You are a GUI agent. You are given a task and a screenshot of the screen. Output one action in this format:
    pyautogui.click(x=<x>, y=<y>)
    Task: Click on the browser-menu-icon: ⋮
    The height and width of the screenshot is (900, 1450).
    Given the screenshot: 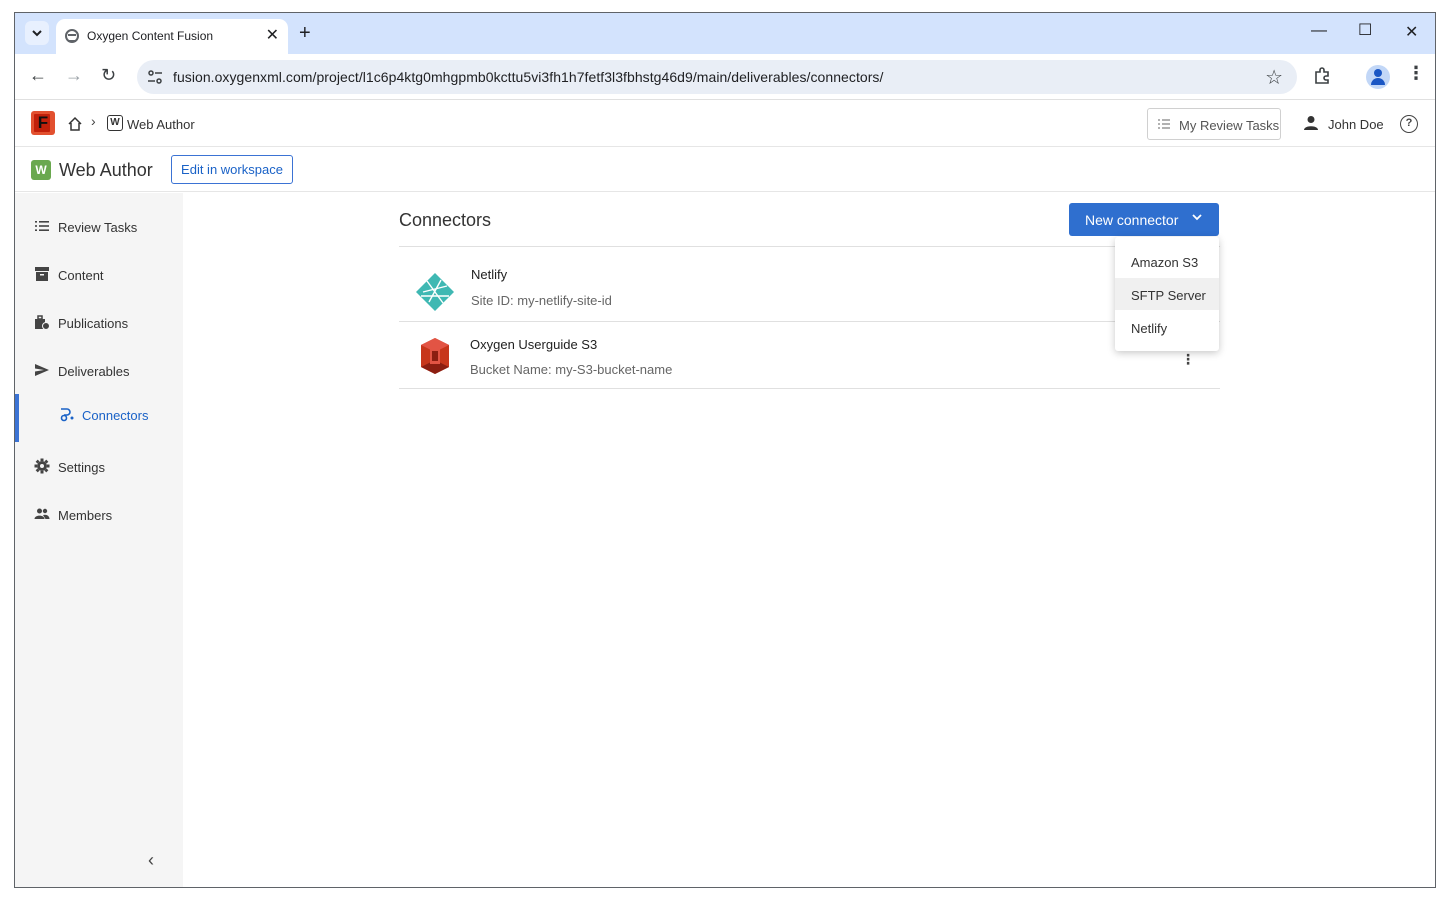 What is the action you would take?
    pyautogui.click(x=1416, y=73)
    